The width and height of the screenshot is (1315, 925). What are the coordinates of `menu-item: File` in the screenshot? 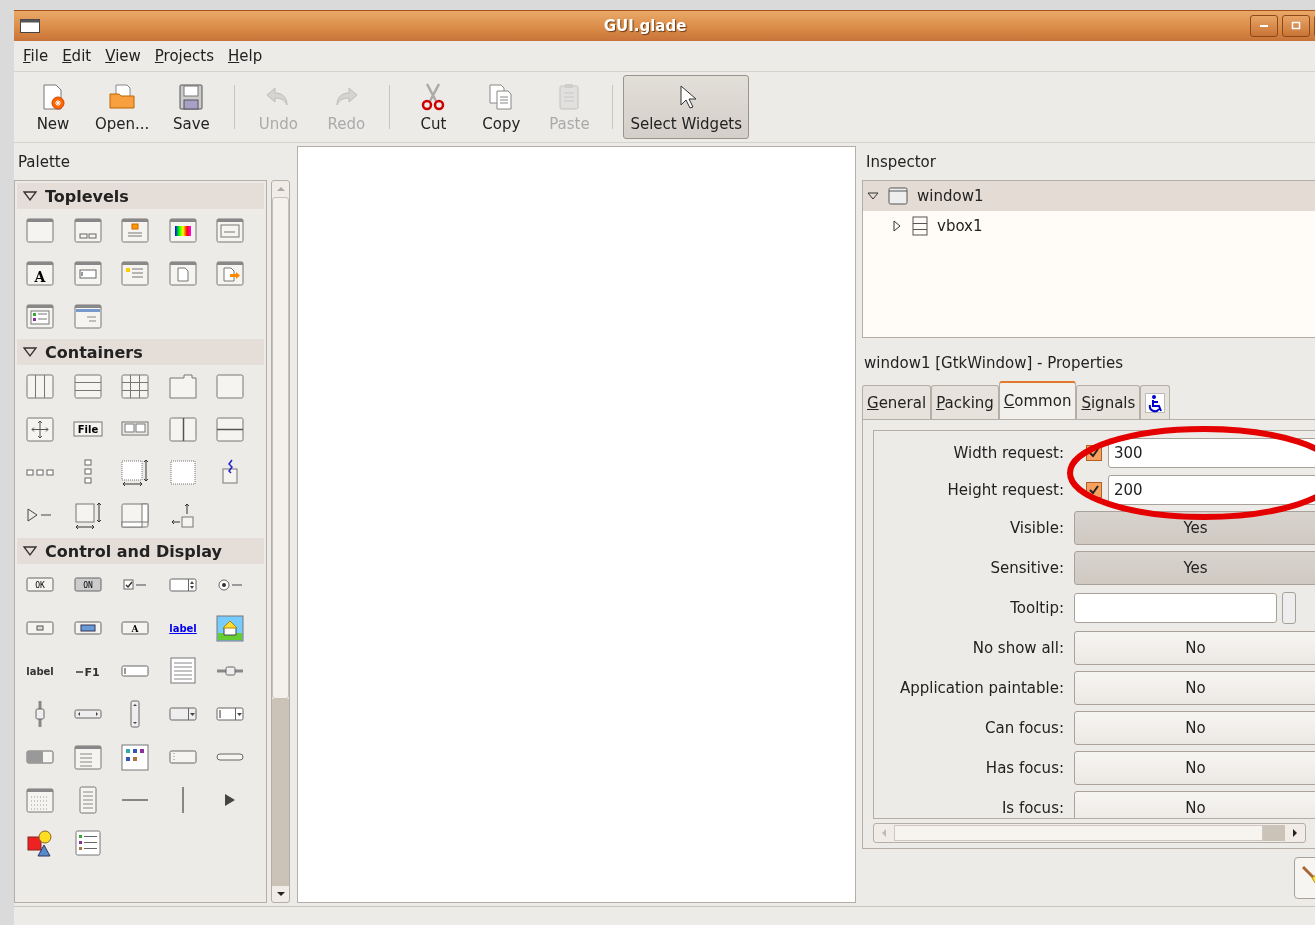 It's located at (36, 56).